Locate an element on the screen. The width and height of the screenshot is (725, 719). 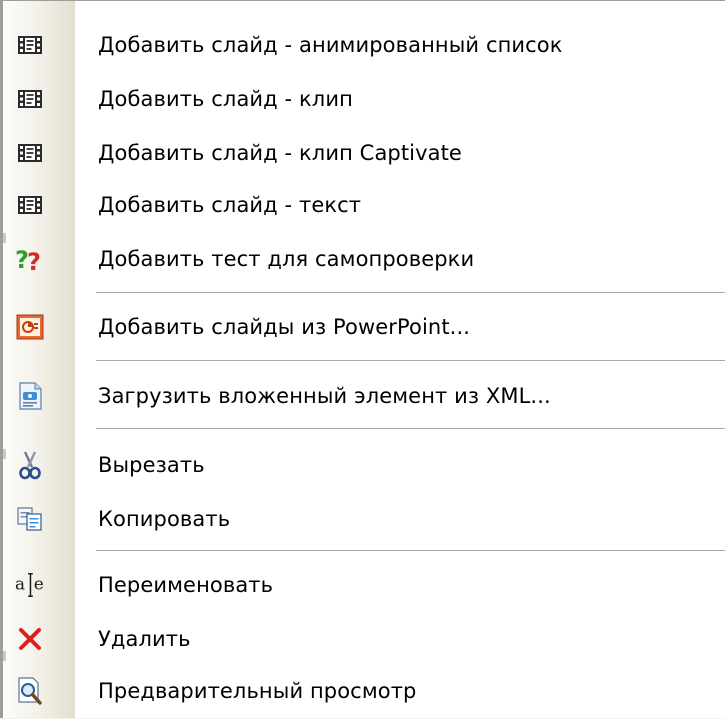
menu-item-label: Добавить слайд - клип Captivate is located at coordinates (280, 153).